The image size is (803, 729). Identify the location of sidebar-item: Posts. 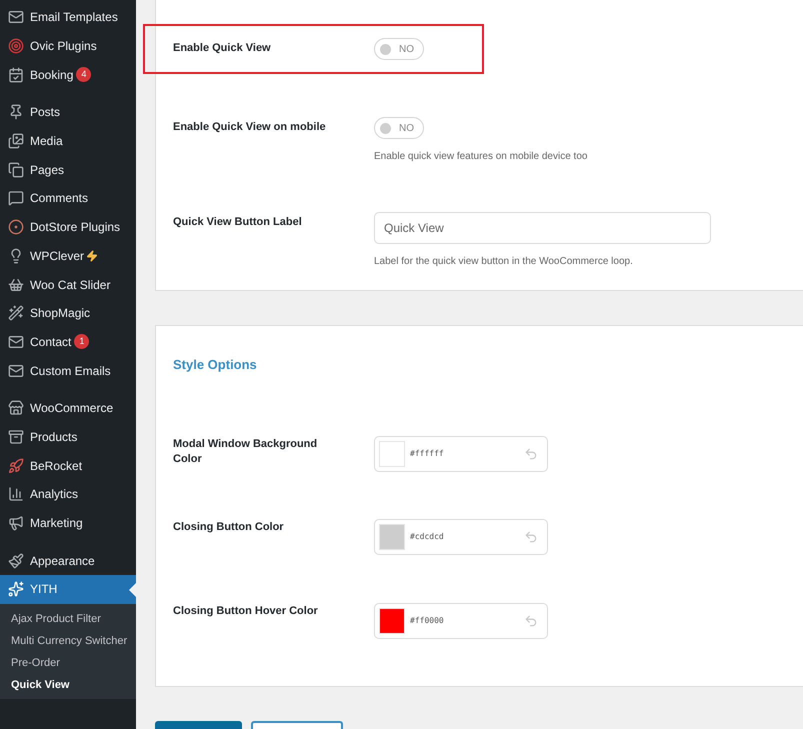
(68, 112).